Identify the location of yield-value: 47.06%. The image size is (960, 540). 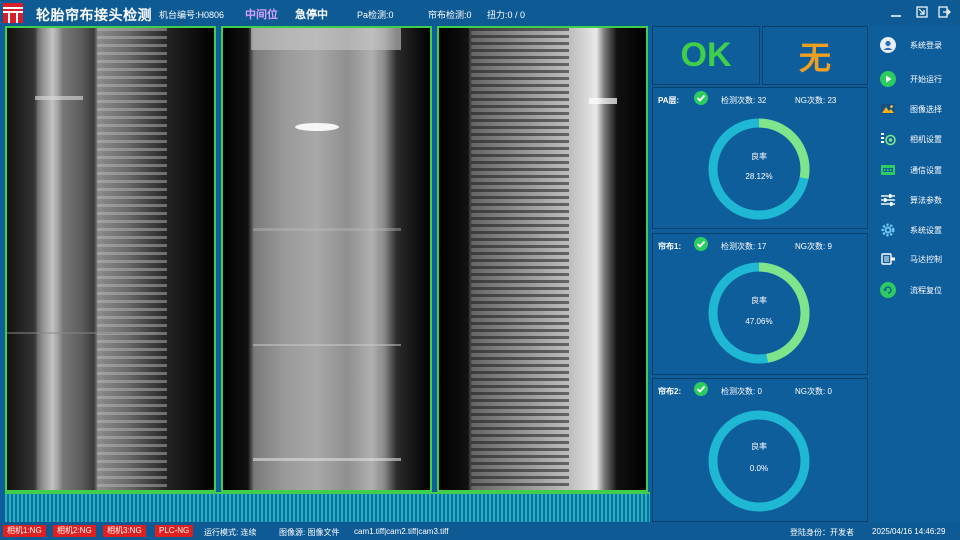
(759, 321).